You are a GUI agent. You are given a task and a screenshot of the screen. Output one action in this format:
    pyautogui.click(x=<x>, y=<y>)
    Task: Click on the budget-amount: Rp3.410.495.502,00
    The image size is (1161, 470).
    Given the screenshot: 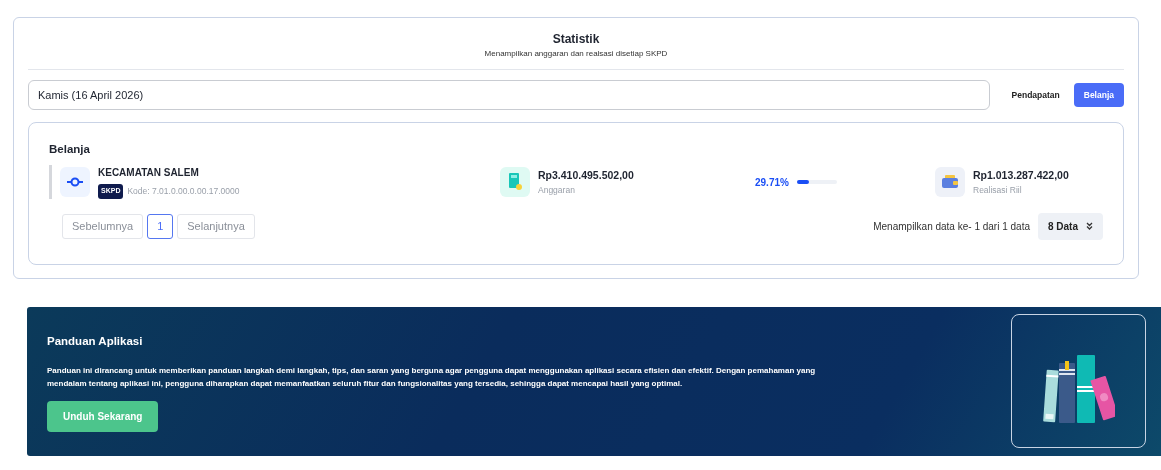 What is the action you would take?
    pyautogui.click(x=586, y=175)
    